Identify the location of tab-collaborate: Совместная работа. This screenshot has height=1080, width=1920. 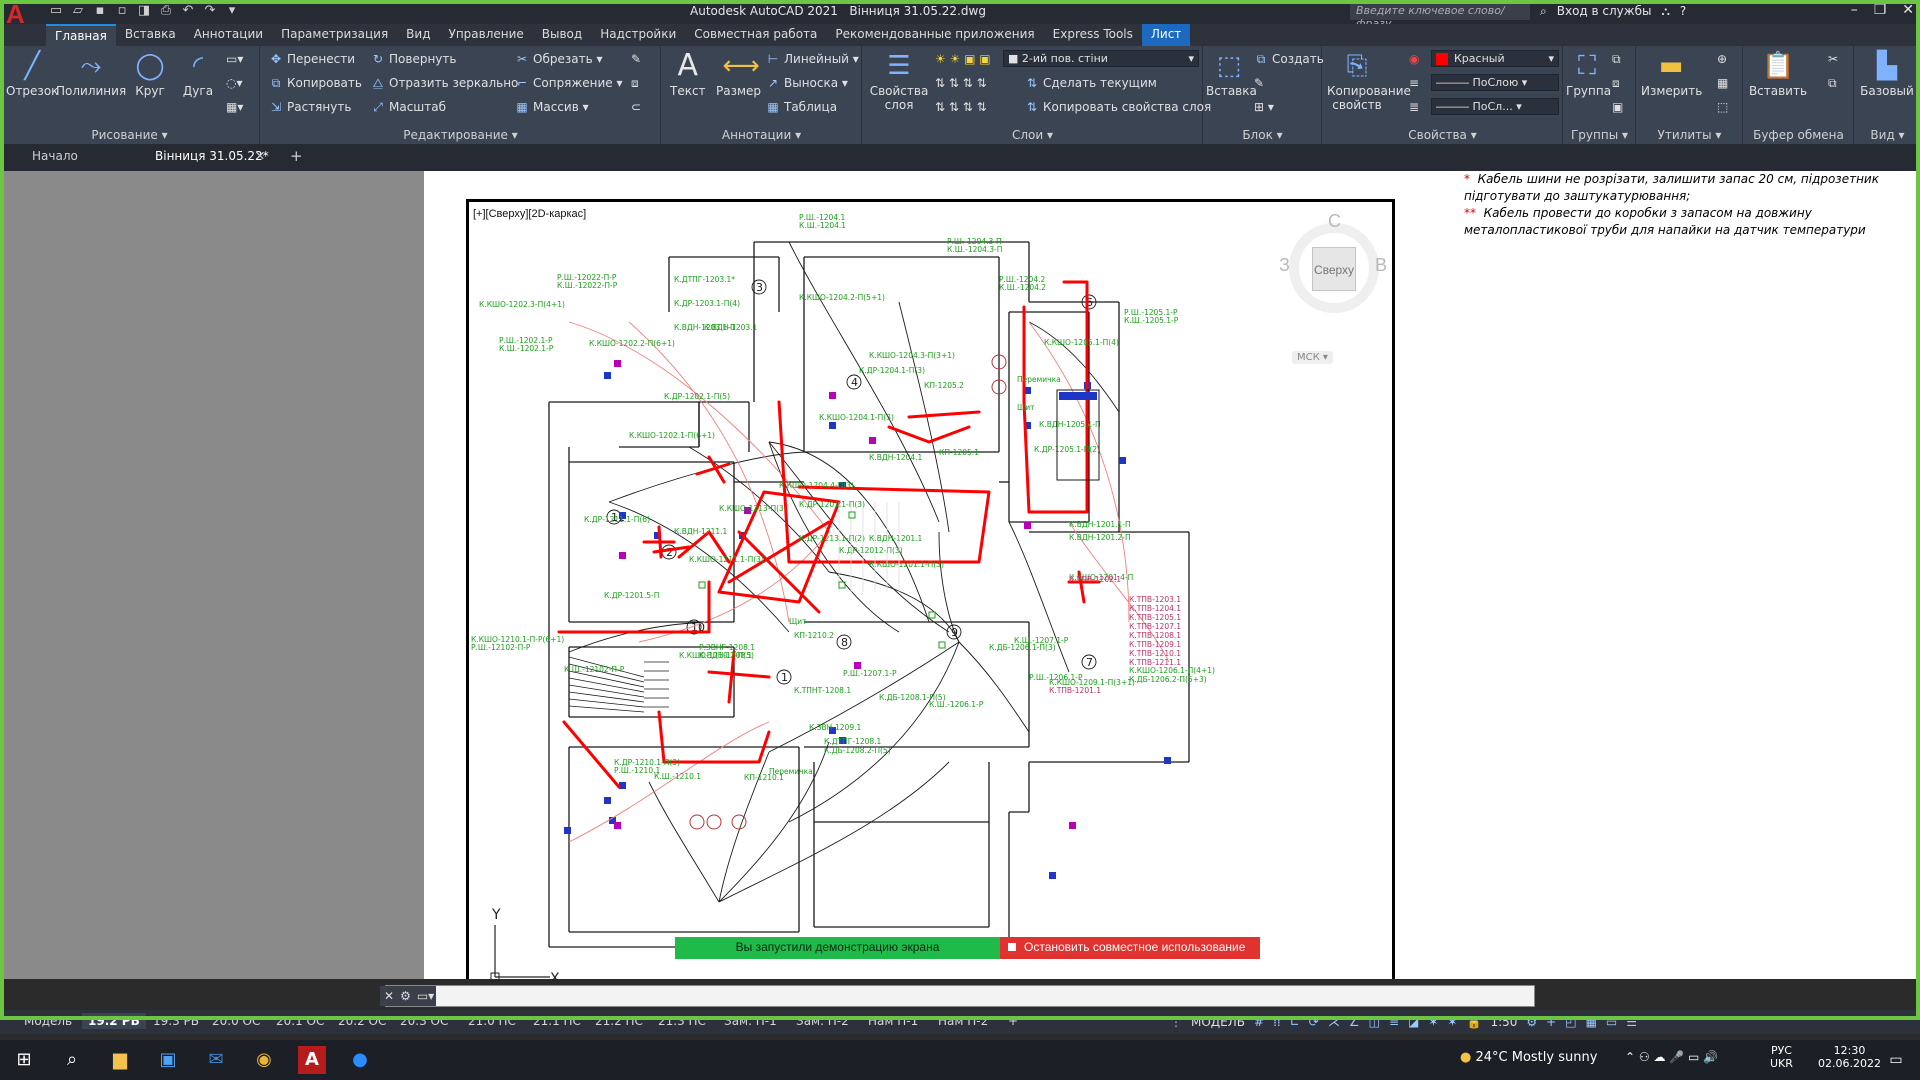
(755, 35).